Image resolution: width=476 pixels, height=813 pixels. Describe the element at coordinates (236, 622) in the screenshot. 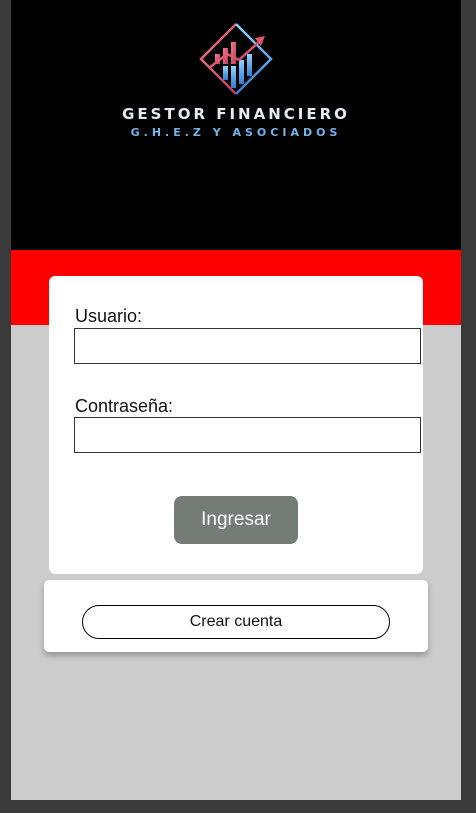

I see `create-account-button: Crear cuenta` at that location.